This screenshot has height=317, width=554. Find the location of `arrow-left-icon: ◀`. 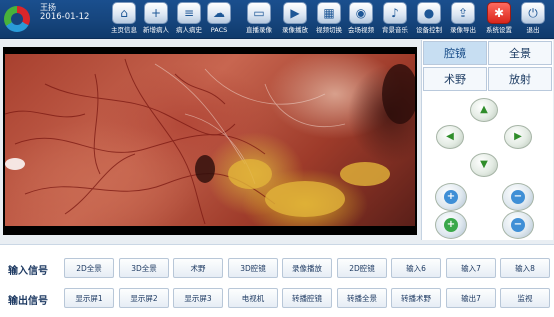

arrow-left-icon: ◀ is located at coordinates (450, 136).